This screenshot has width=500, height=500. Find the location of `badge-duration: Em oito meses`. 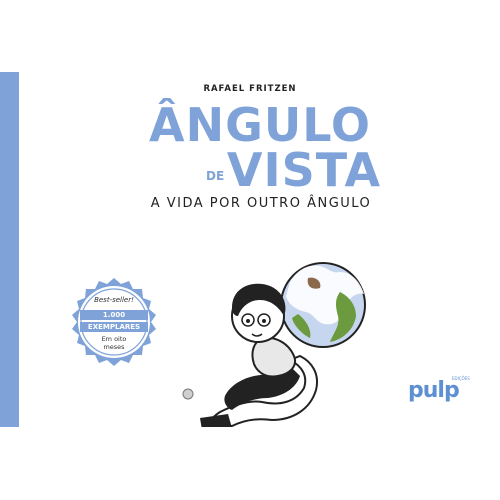

badge-duration: Em oito meses is located at coordinates (114, 343).